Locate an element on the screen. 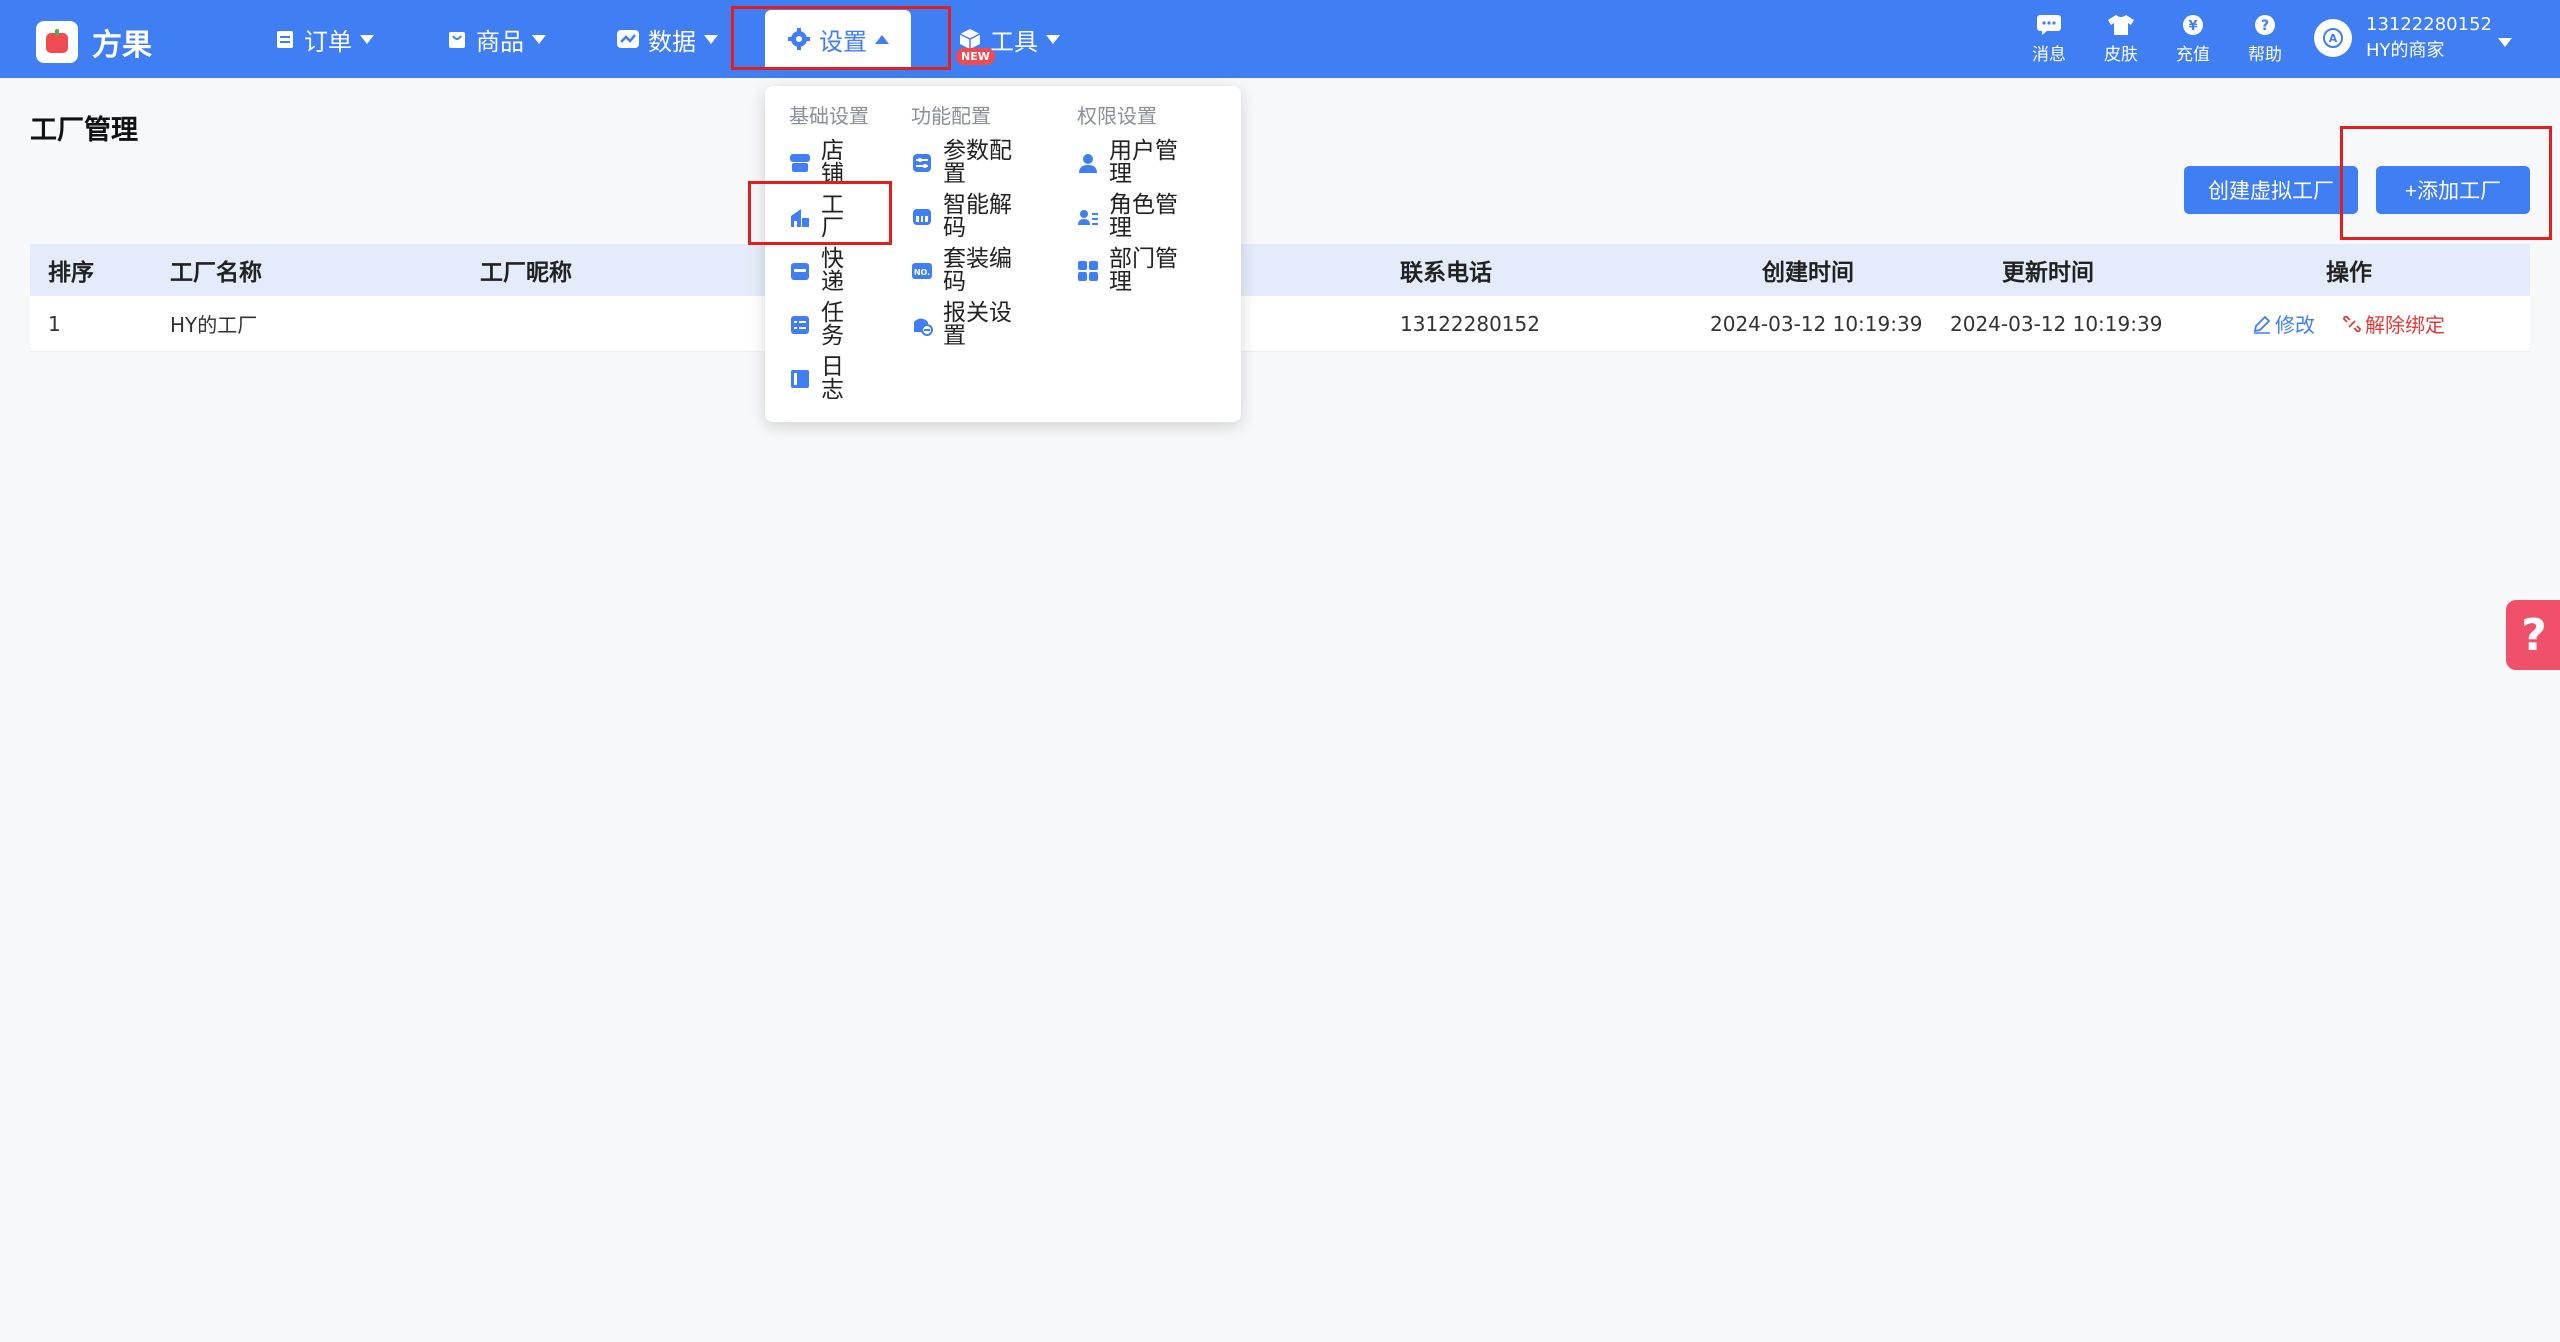 This screenshot has width=2560, height=1342. menu-set-encode: NO. 套装编码 is located at coordinates (971, 271).